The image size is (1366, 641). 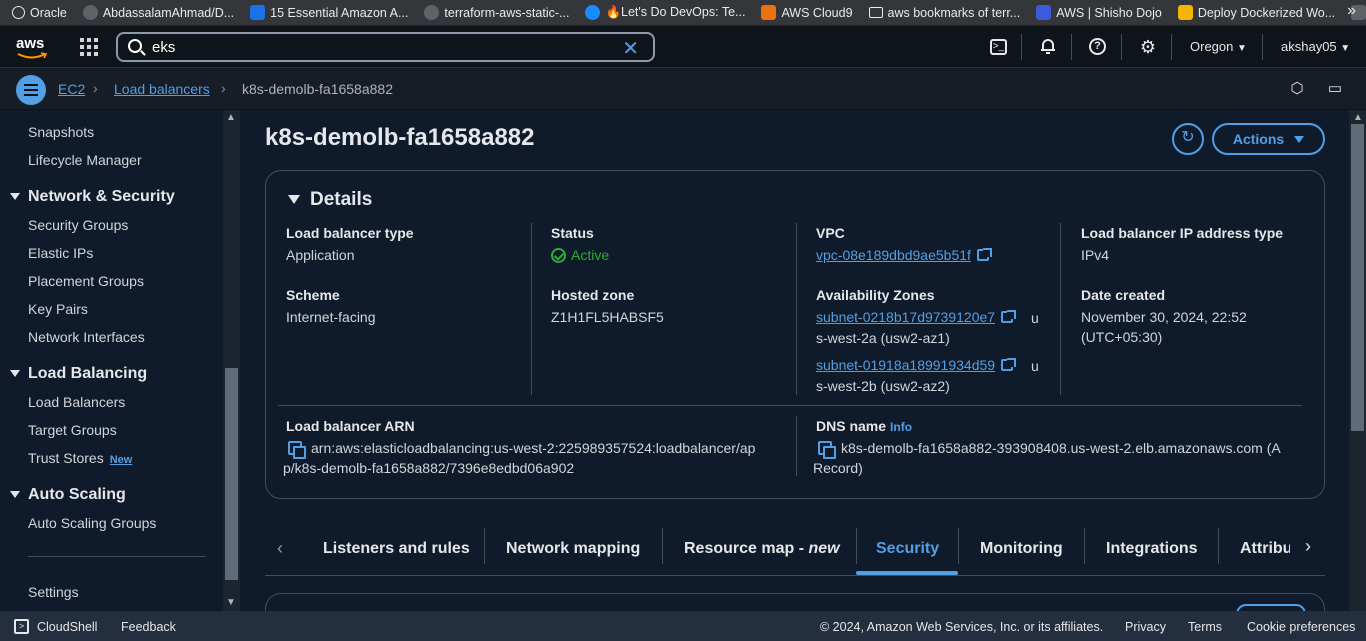 What do you see at coordinates (1265, 549) in the screenshot?
I see `tab-attributes: Attribu` at bounding box center [1265, 549].